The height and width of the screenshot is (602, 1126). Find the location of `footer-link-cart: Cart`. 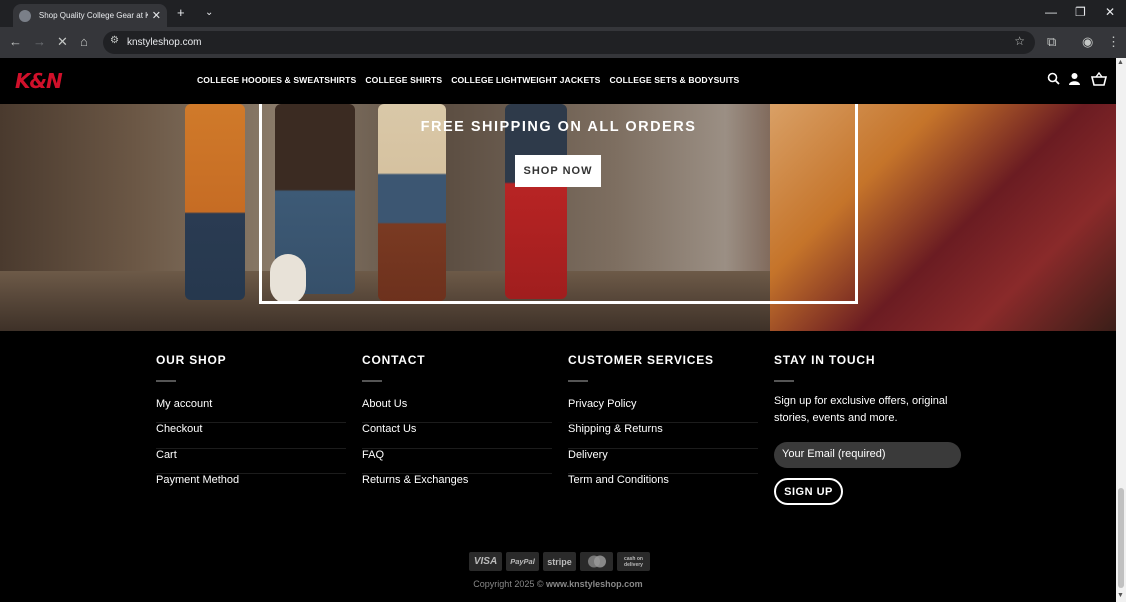

footer-link-cart: Cart is located at coordinates (251, 461).